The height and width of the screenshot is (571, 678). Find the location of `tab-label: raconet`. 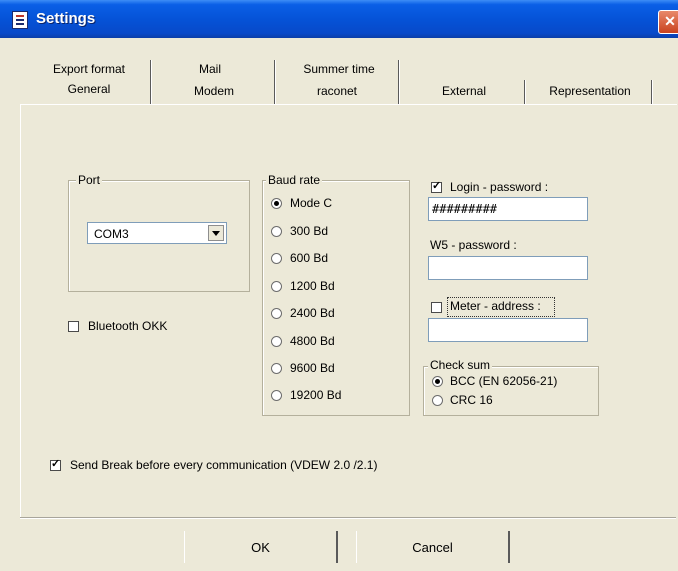

tab-label: raconet is located at coordinates (337, 91).